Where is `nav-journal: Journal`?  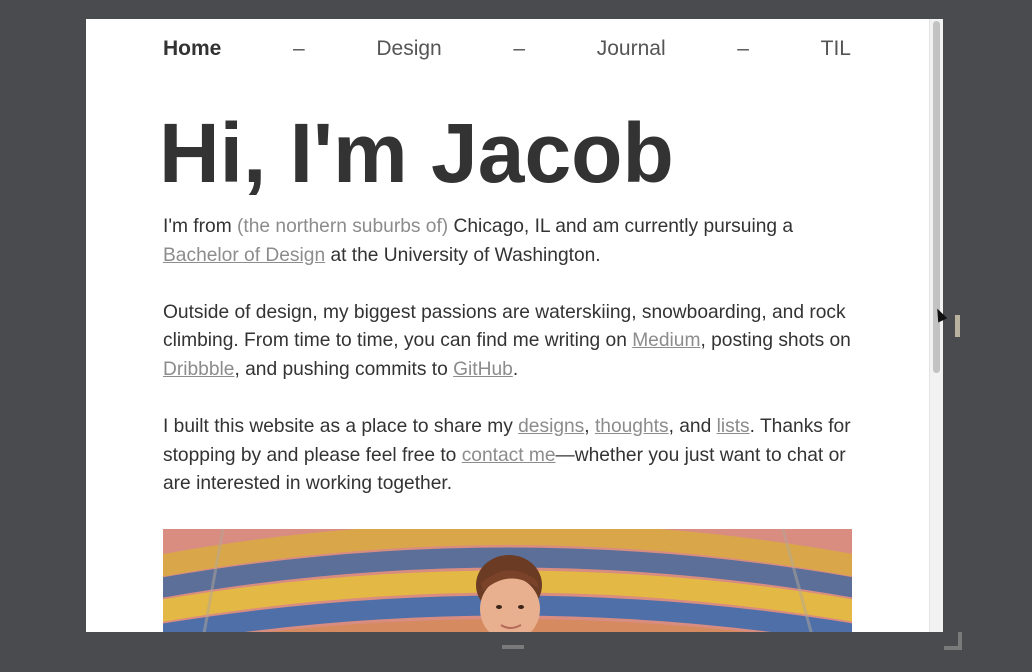 nav-journal: Journal is located at coordinates (631, 49).